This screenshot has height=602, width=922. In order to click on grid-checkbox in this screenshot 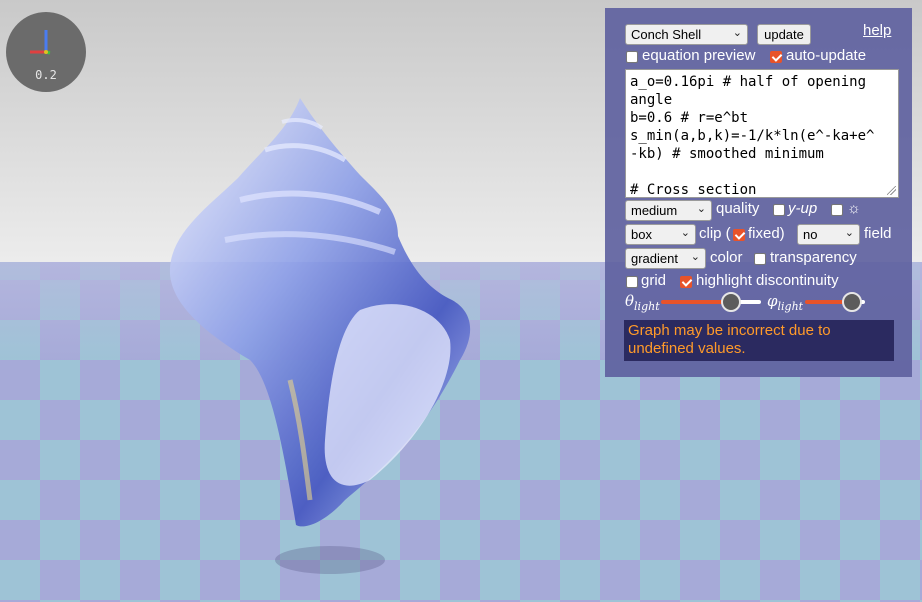, I will do `click(632, 282)`.